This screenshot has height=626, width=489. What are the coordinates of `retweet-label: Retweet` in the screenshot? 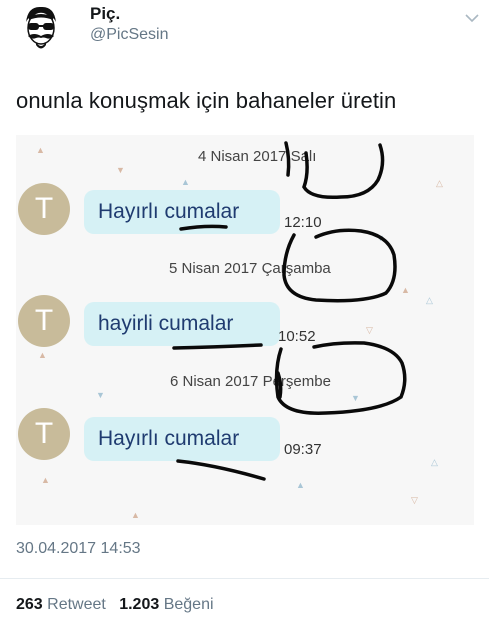 It's located at (76, 604).